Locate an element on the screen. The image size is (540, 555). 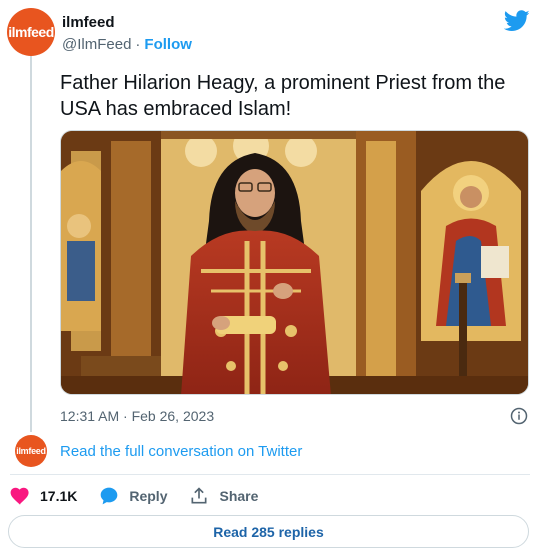
like-button: 17.1K is located at coordinates (43, 496).